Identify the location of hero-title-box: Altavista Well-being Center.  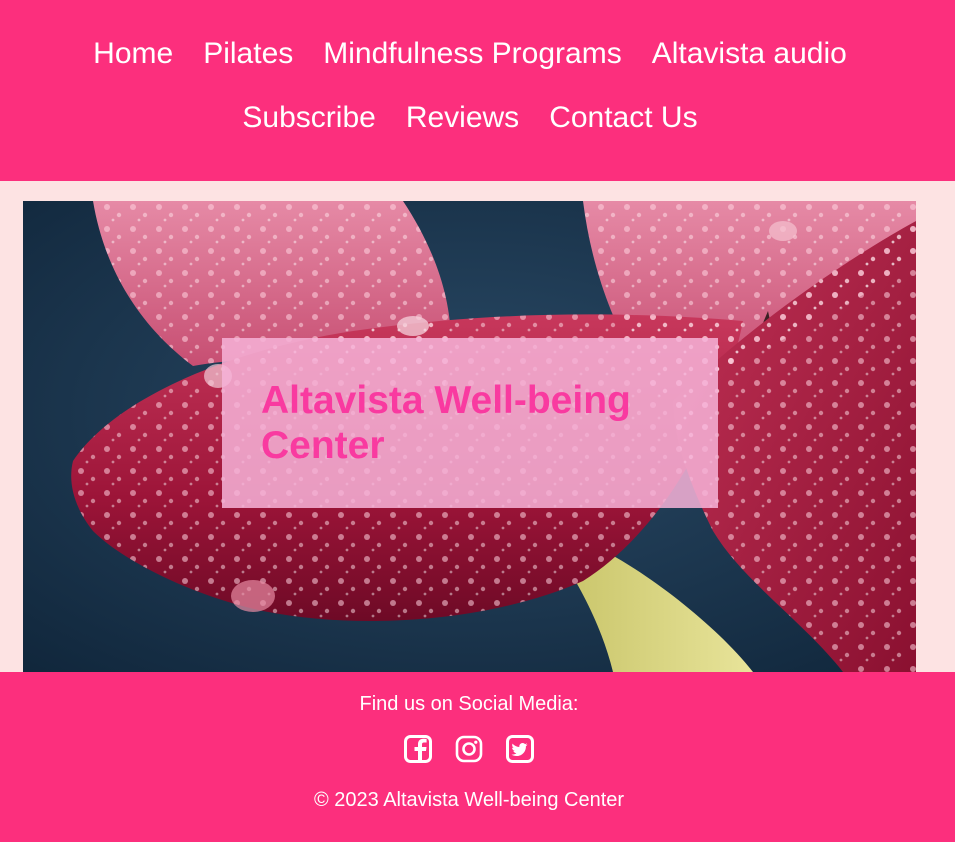
(470, 423).